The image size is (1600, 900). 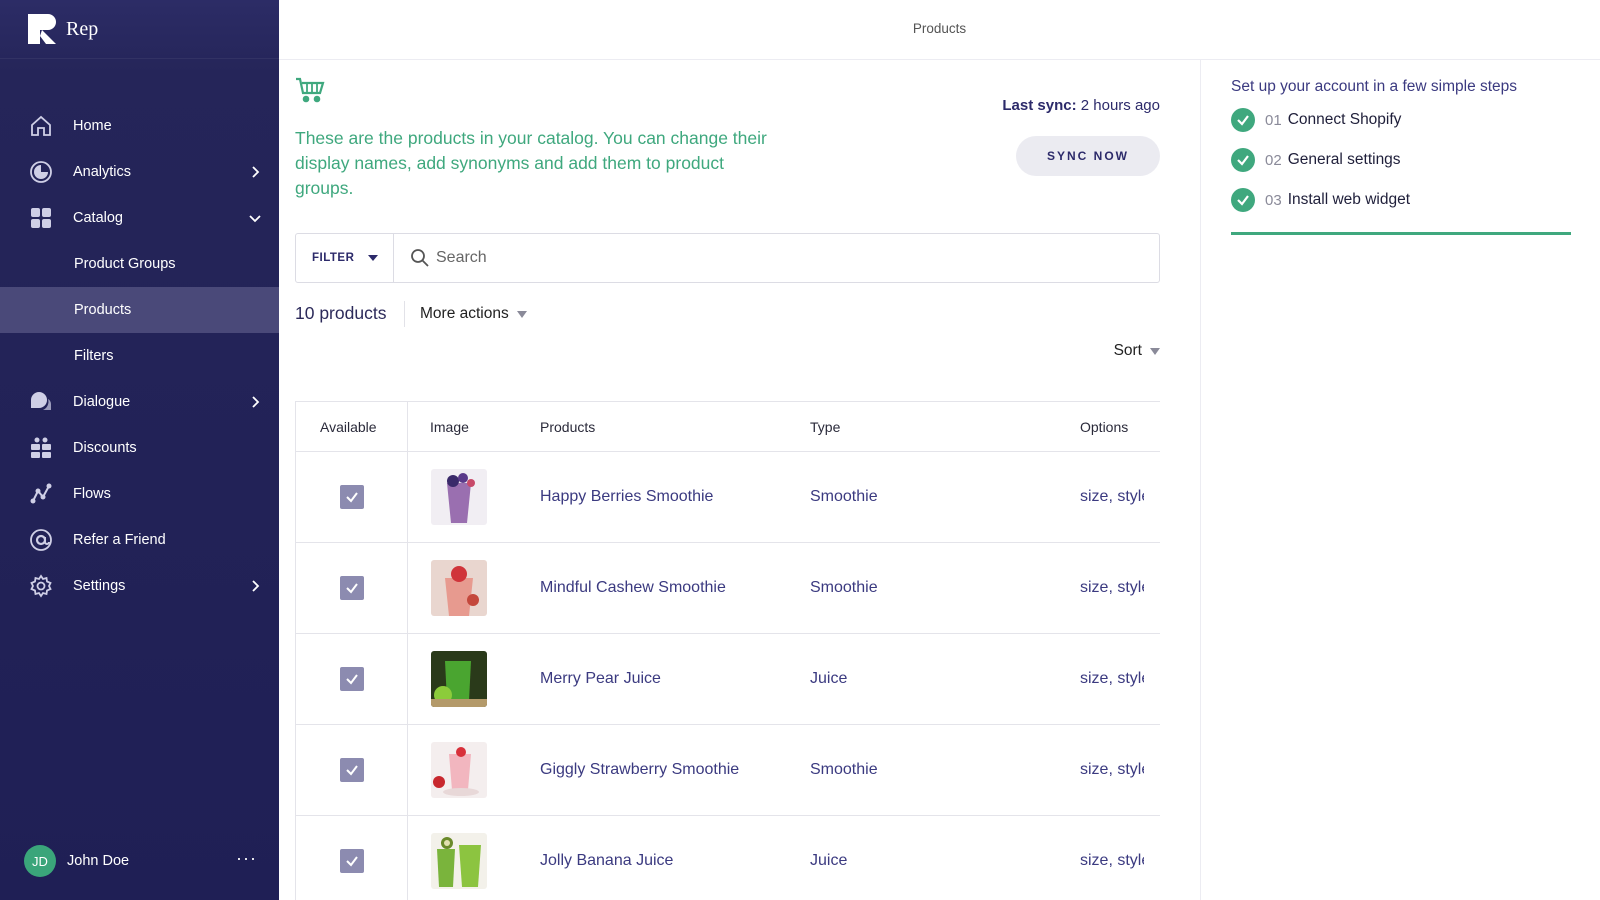 I want to click on setup-step-general-settings: 02 General settings, so click(x=1316, y=160).